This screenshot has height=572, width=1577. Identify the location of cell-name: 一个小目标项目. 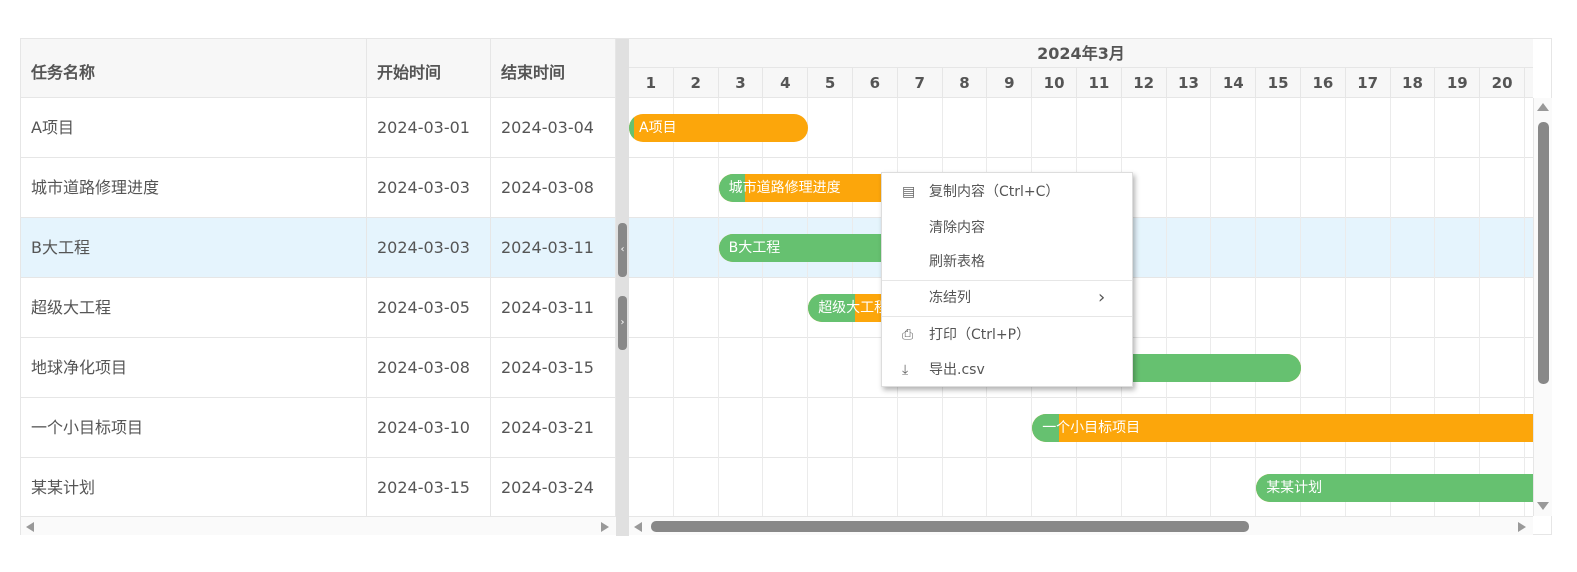
(194, 427).